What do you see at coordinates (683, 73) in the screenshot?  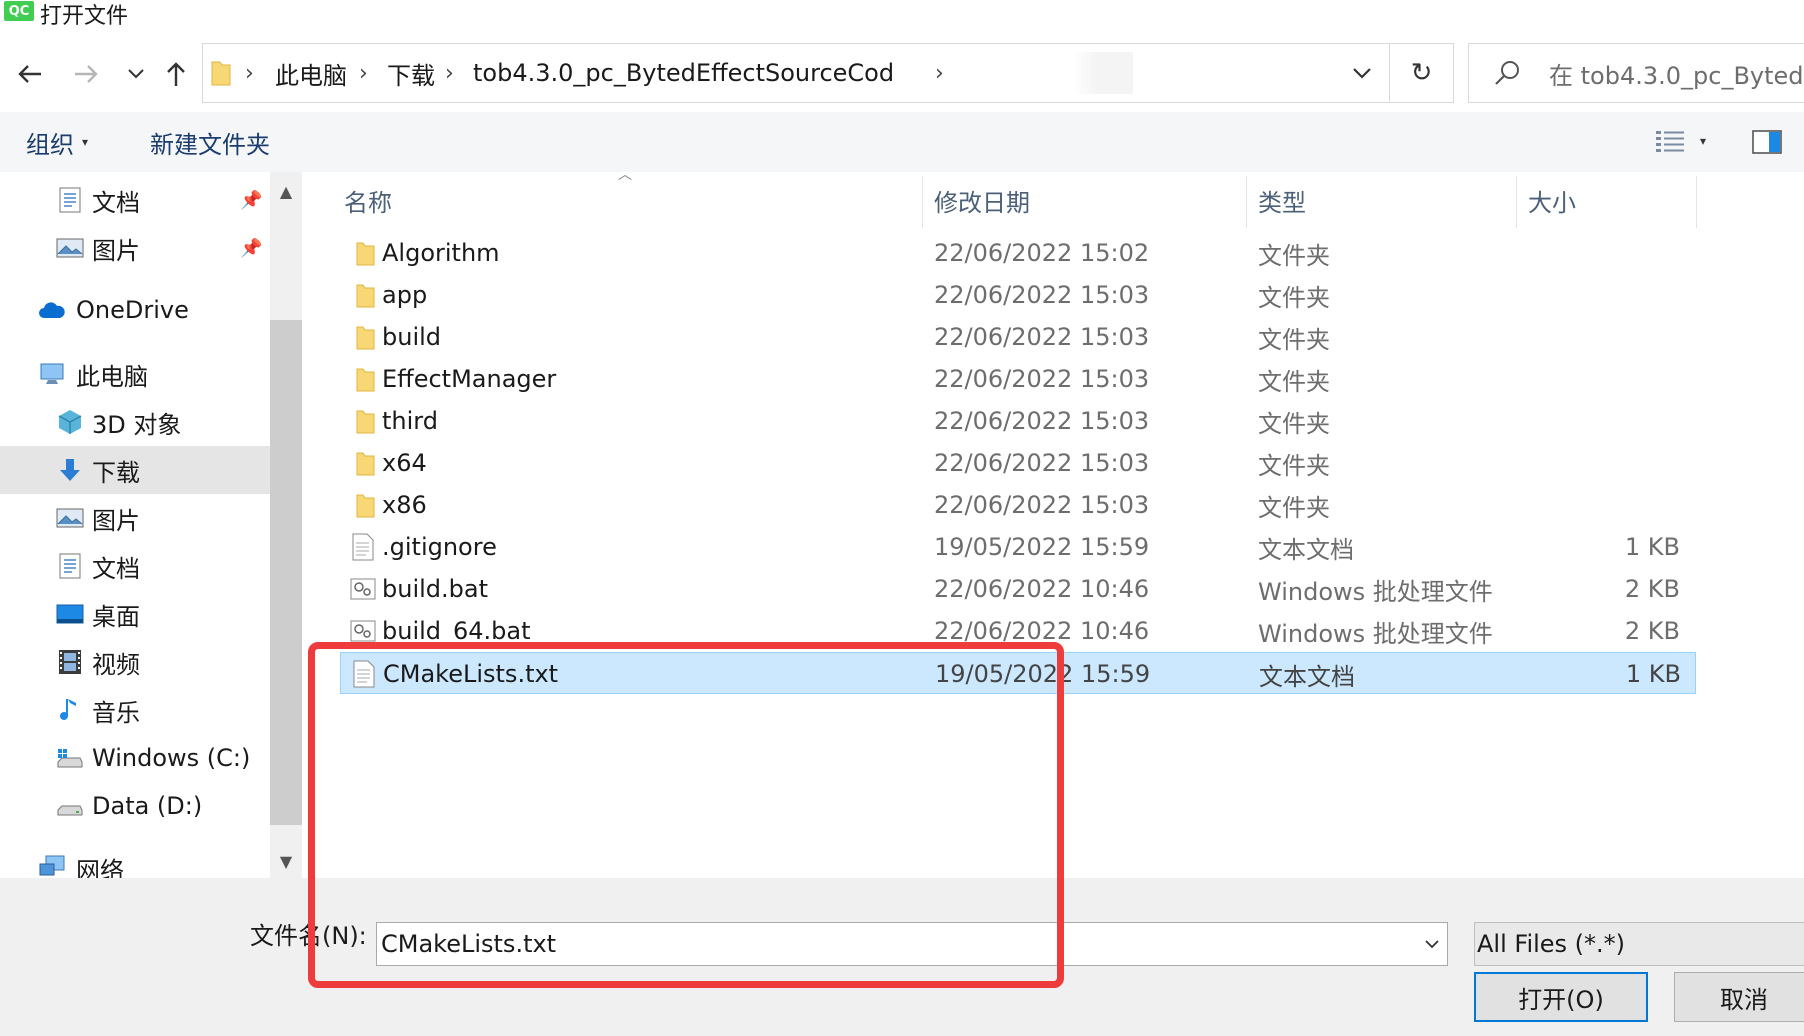 I see `breadcrumb-current-folder: tob4.3.0_pc_BytedEffectSourceCod` at bounding box center [683, 73].